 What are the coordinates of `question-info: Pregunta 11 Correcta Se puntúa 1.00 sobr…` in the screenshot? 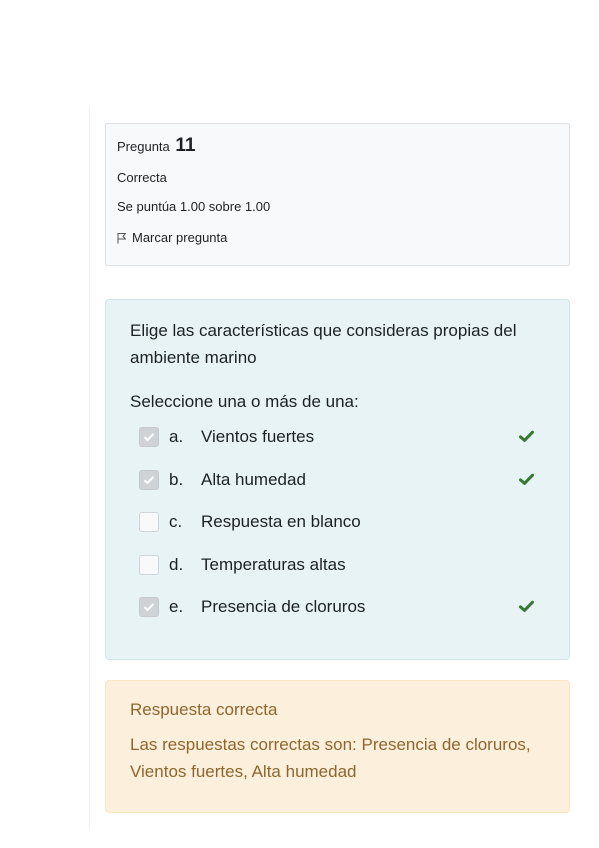 It's located at (337, 194).